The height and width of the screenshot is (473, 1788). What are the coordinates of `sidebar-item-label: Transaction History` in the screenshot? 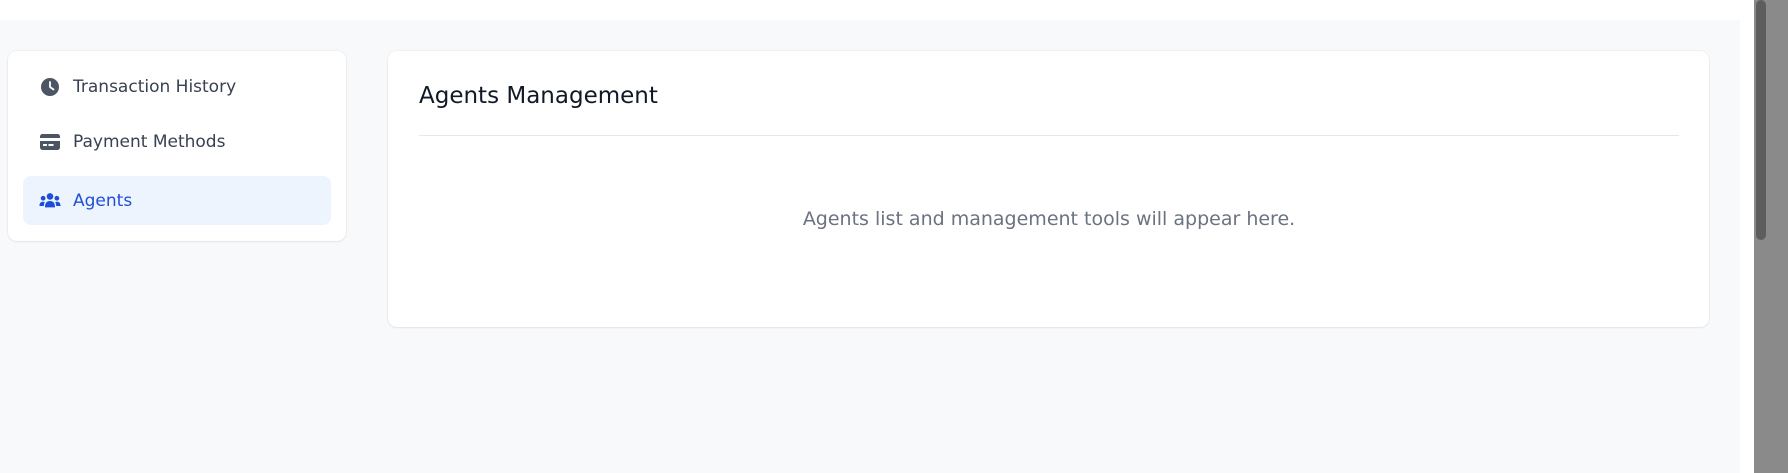 It's located at (155, 86).